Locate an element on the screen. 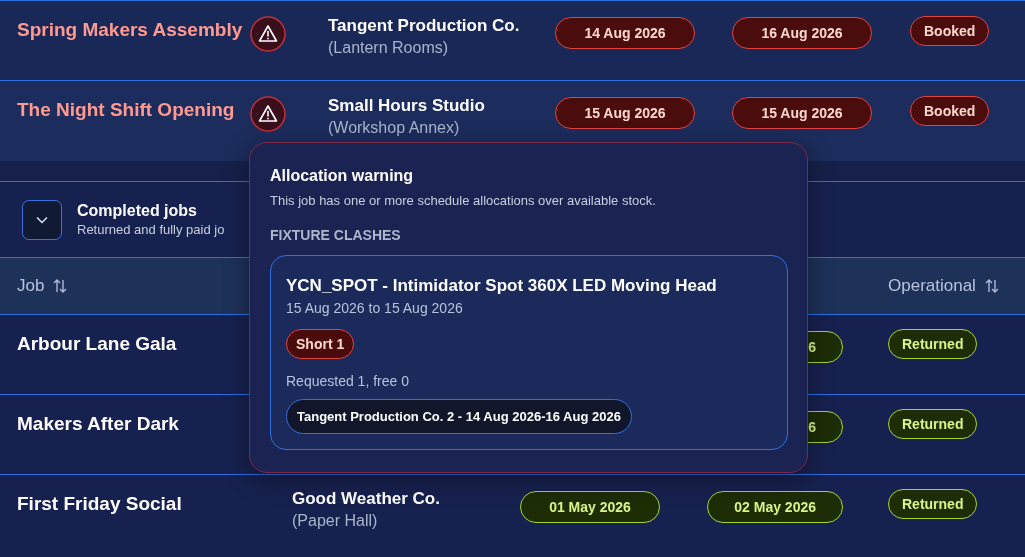 Image resolution: width=1025 pixels, height=557 pixels. conflict-chip: Tangent Production Co. 2 - 14 Aug 2026-16 Aug 2026 is located at coordinates (459, 416).